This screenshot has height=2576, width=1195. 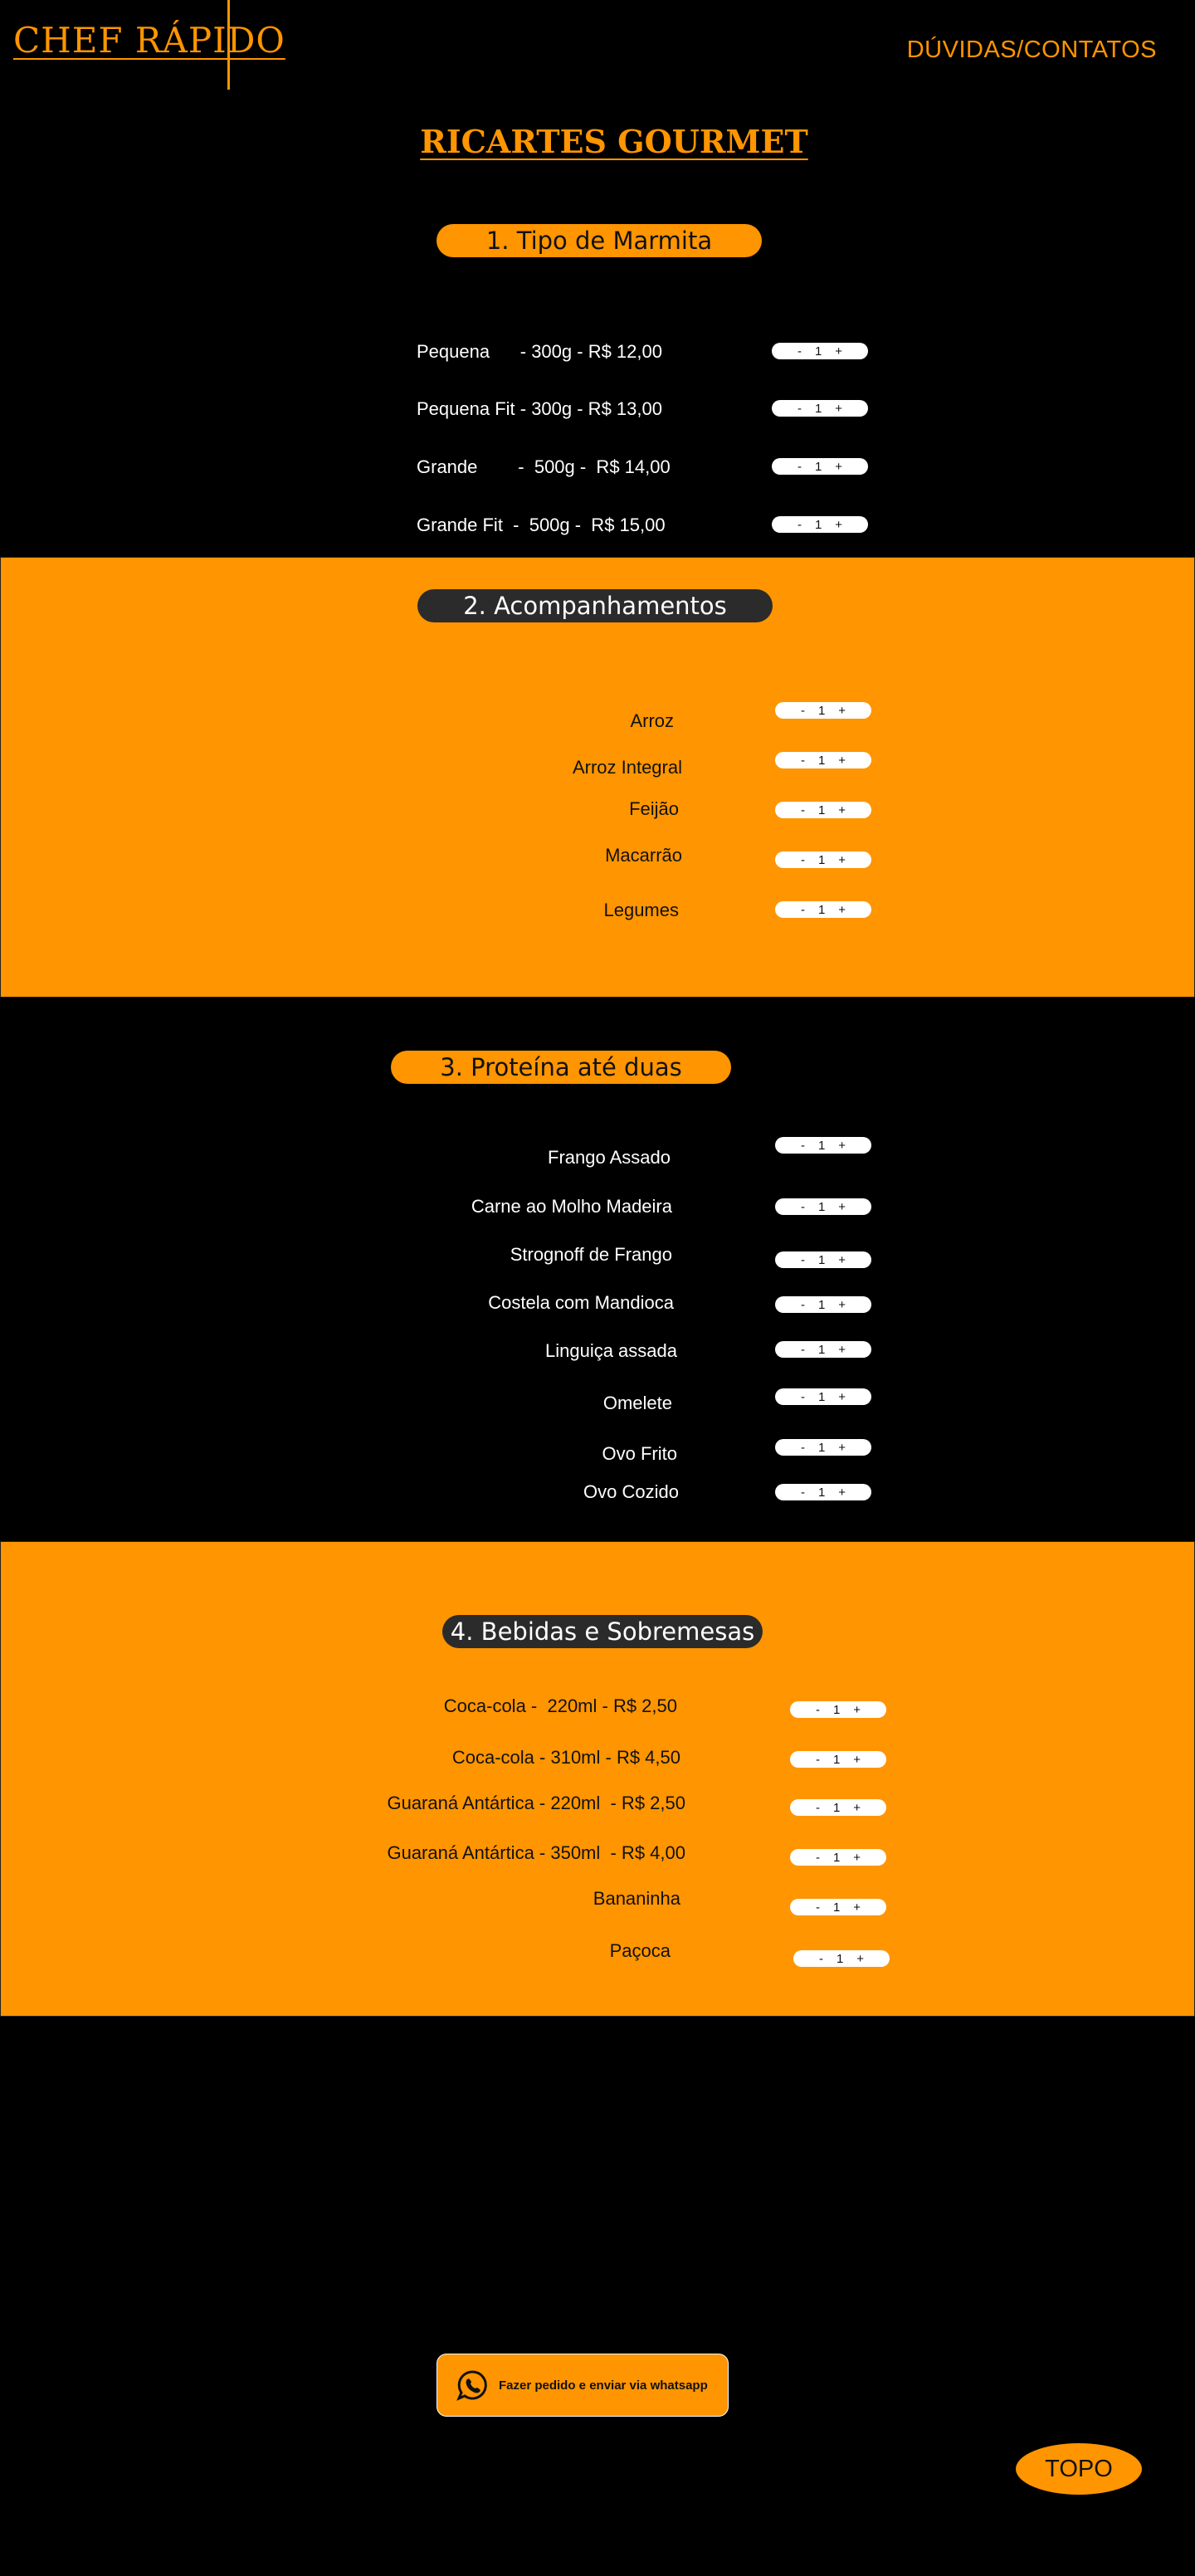 I want to click on item-label: Legumes, so click(x=641, y=910).